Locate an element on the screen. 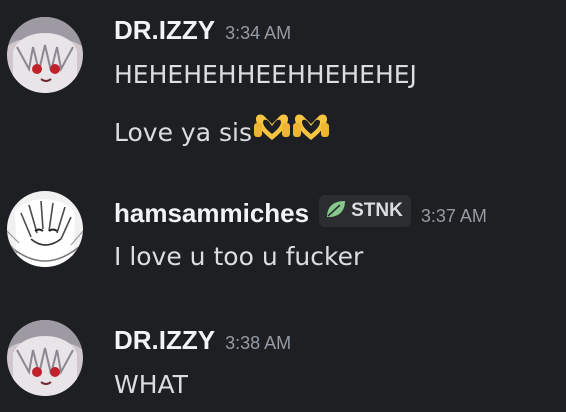 This screenshot has height=412, width=566. timestamp: 3:38 AM is located at coordinates (258, 343).